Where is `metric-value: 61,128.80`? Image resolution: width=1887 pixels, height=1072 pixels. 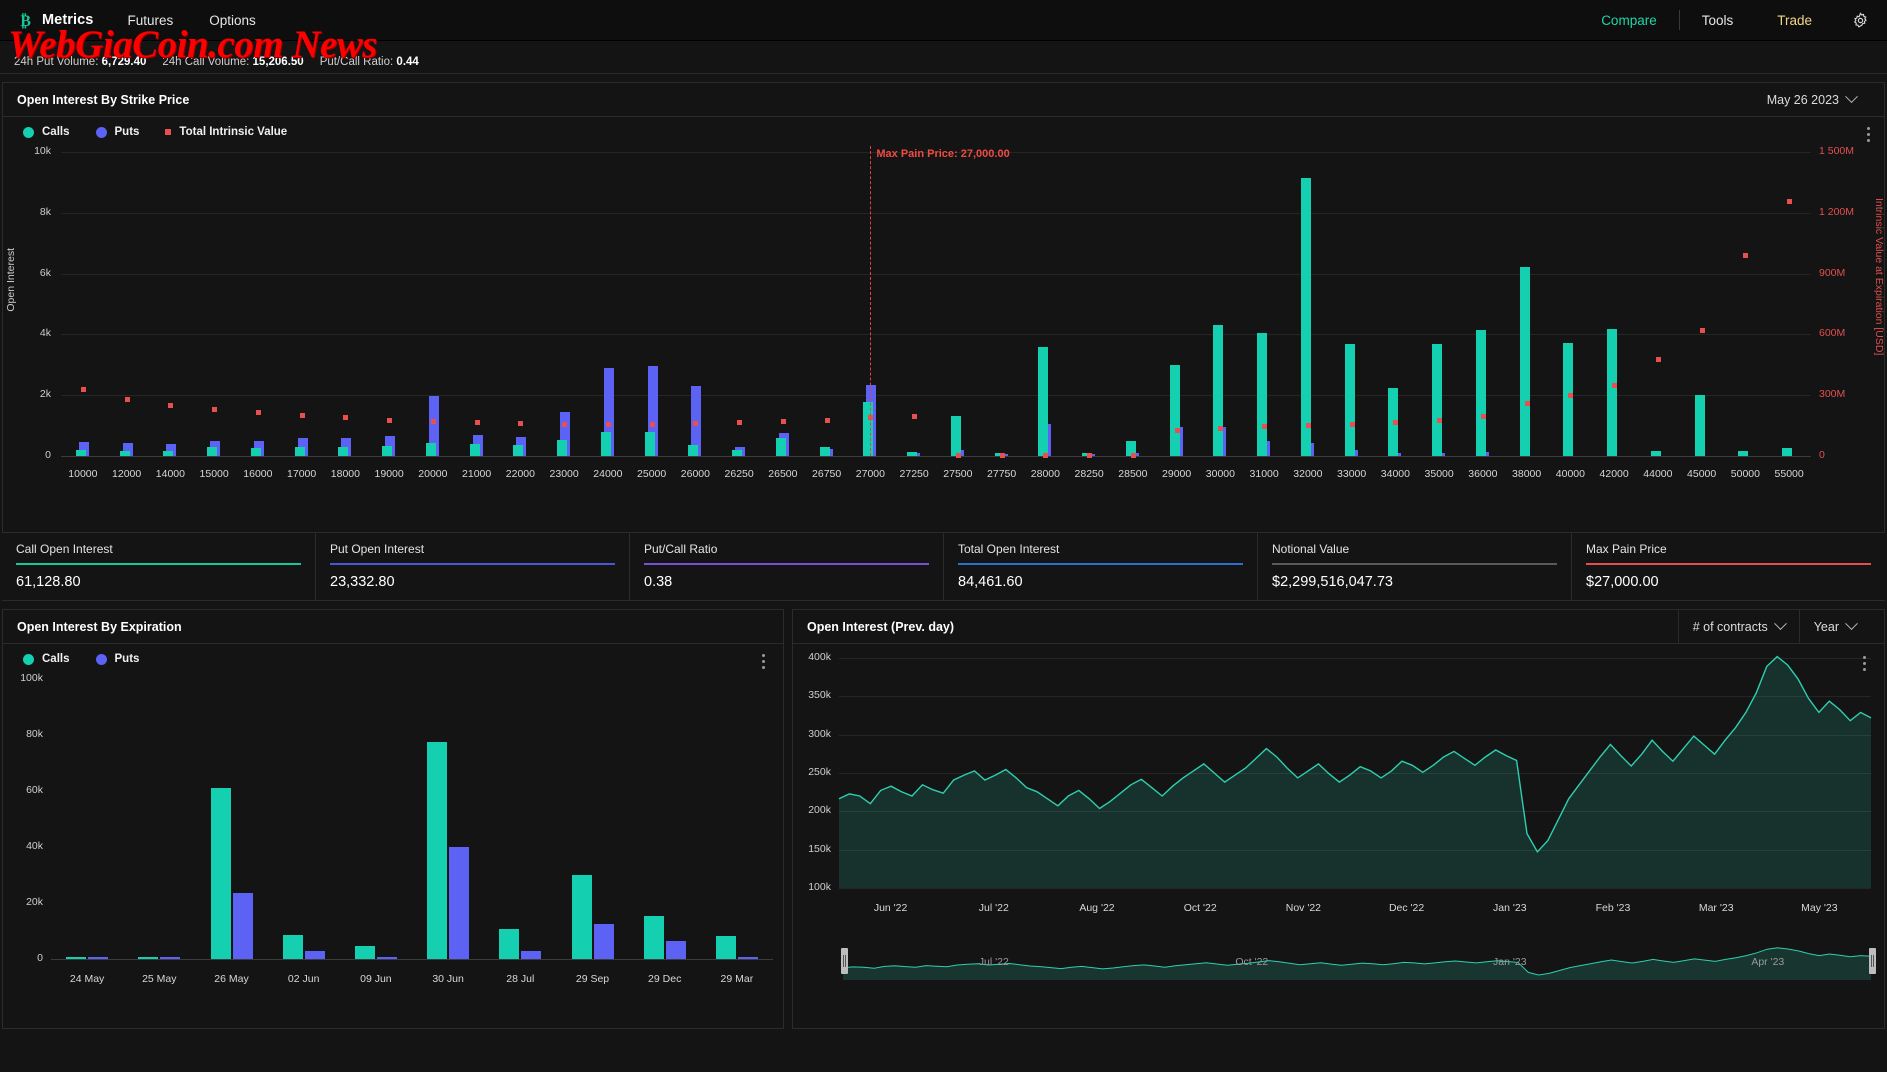
metric-value: 61,128.80 is located at coordinates (48, 582).